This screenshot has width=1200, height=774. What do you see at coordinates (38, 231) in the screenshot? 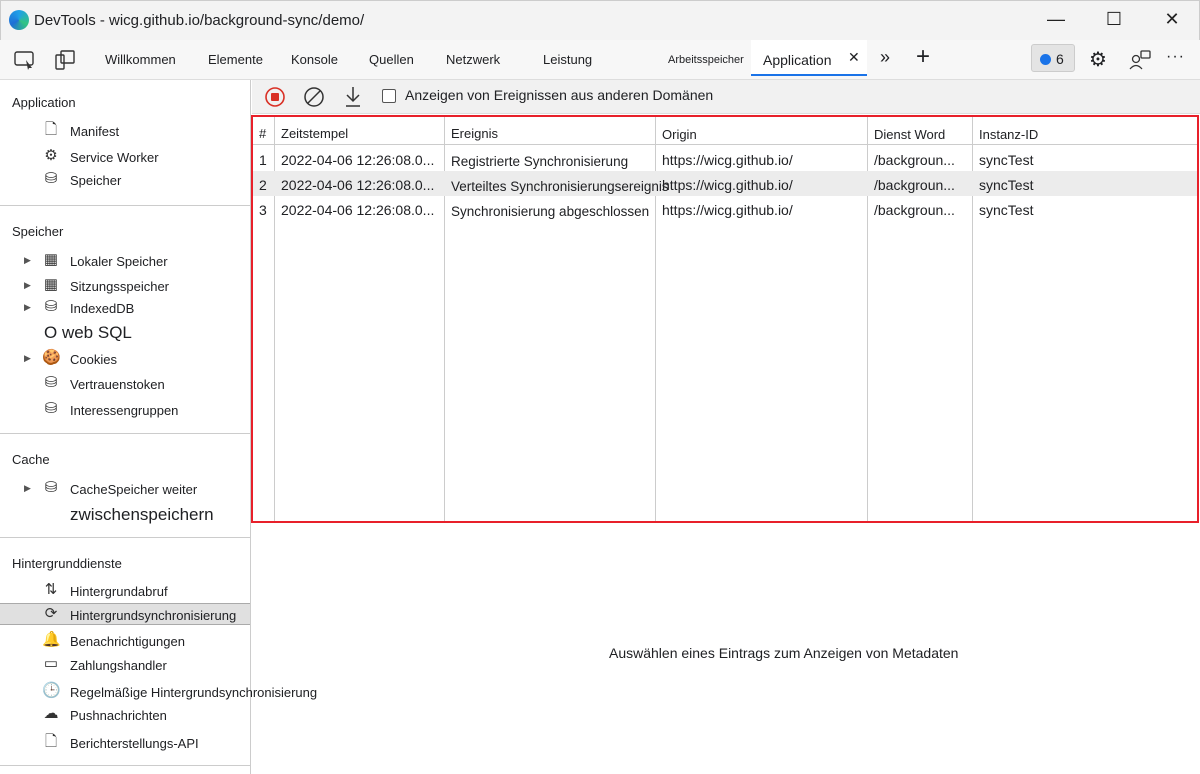
I see `sidebar-section-title: Speicher` at bounding box center [38, 231].